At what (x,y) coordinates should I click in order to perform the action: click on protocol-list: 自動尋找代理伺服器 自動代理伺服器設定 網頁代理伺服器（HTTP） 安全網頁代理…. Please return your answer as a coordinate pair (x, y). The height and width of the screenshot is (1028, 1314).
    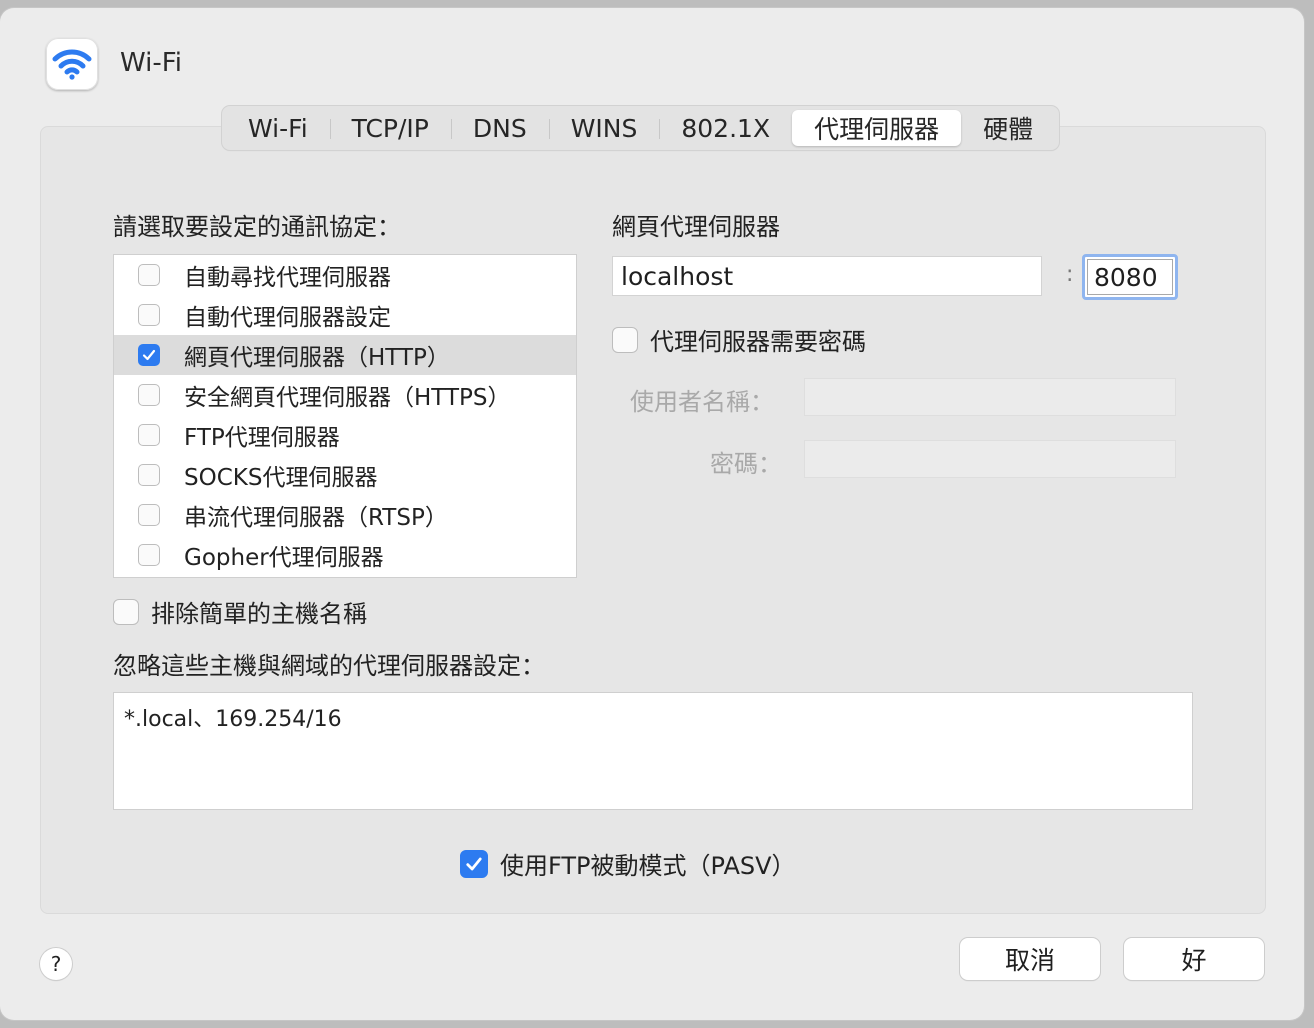
    Looking at the image, I should click on (345, 416).